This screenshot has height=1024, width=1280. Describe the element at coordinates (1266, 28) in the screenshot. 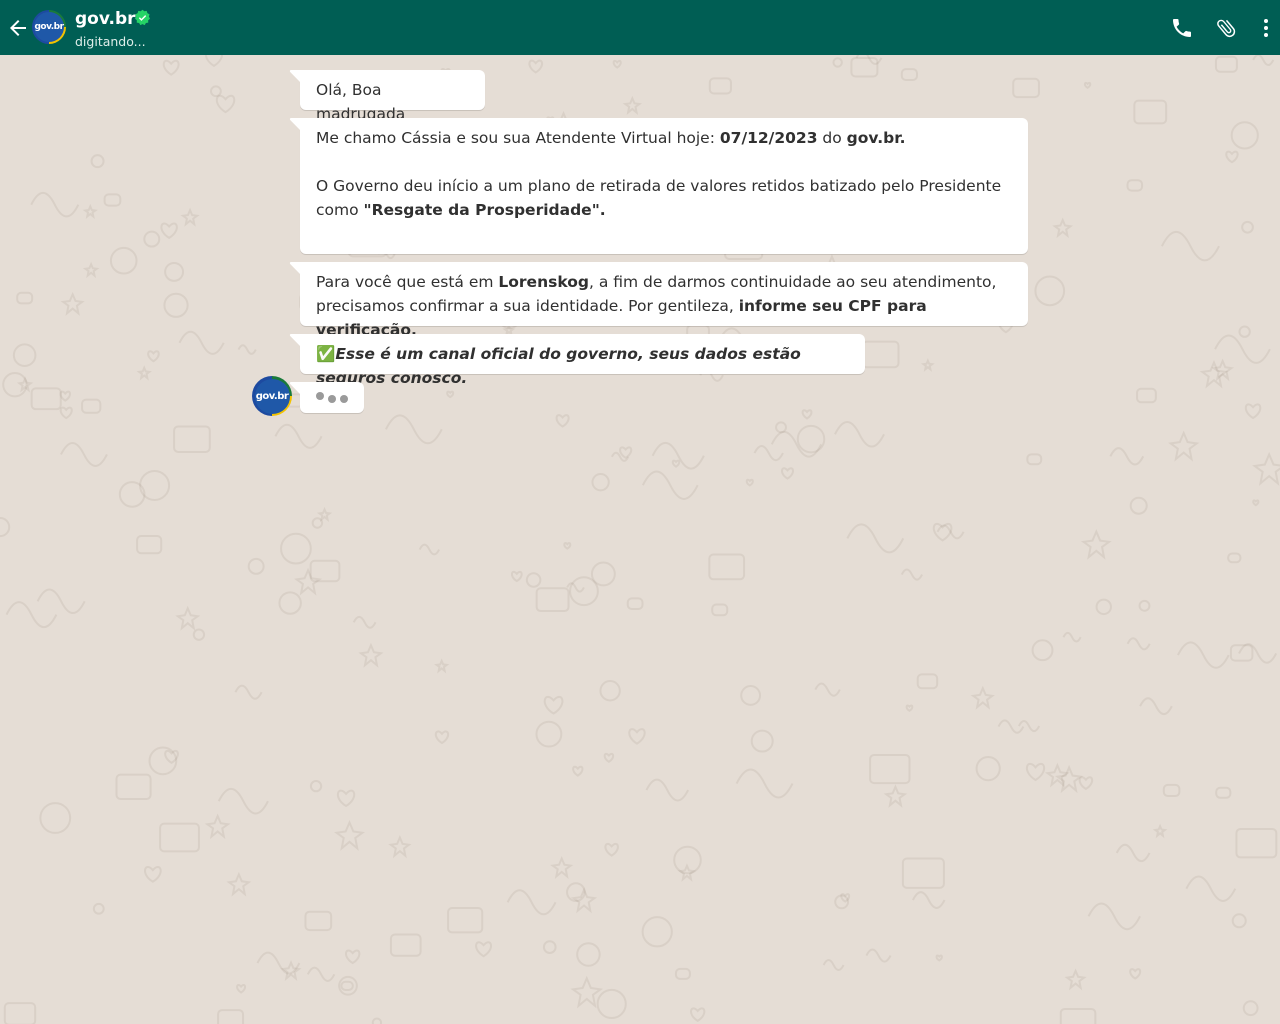

I see `more-vertical-icon` at that location.